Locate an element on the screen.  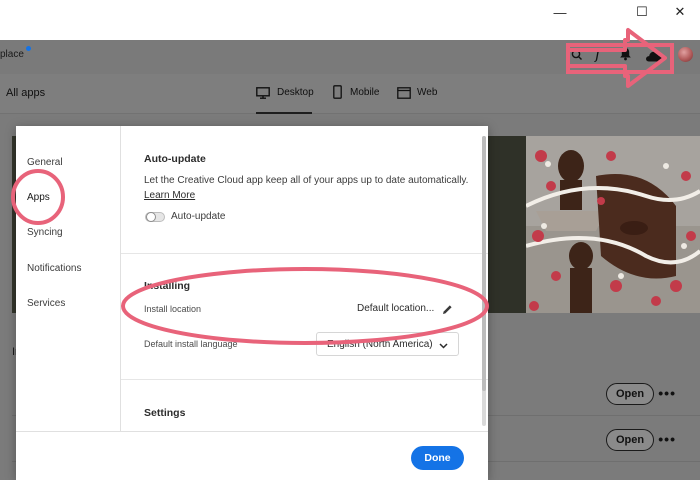
fonts-icon: f is located at coordinates (598, 54).